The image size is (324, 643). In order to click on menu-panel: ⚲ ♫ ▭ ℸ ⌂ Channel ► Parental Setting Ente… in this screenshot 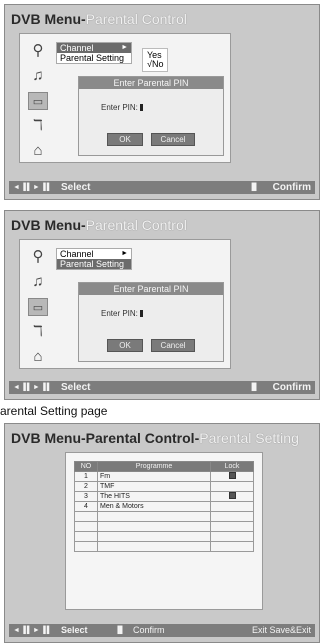, I will do `click(125, 304)`.